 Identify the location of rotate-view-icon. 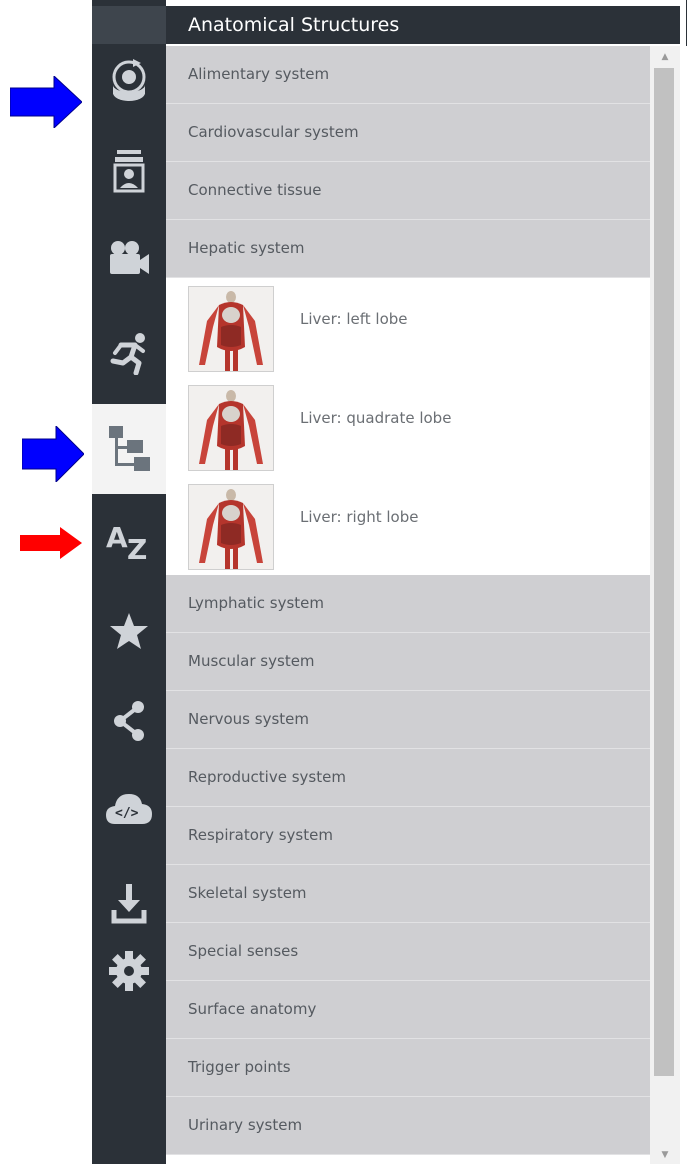
(129, 82).